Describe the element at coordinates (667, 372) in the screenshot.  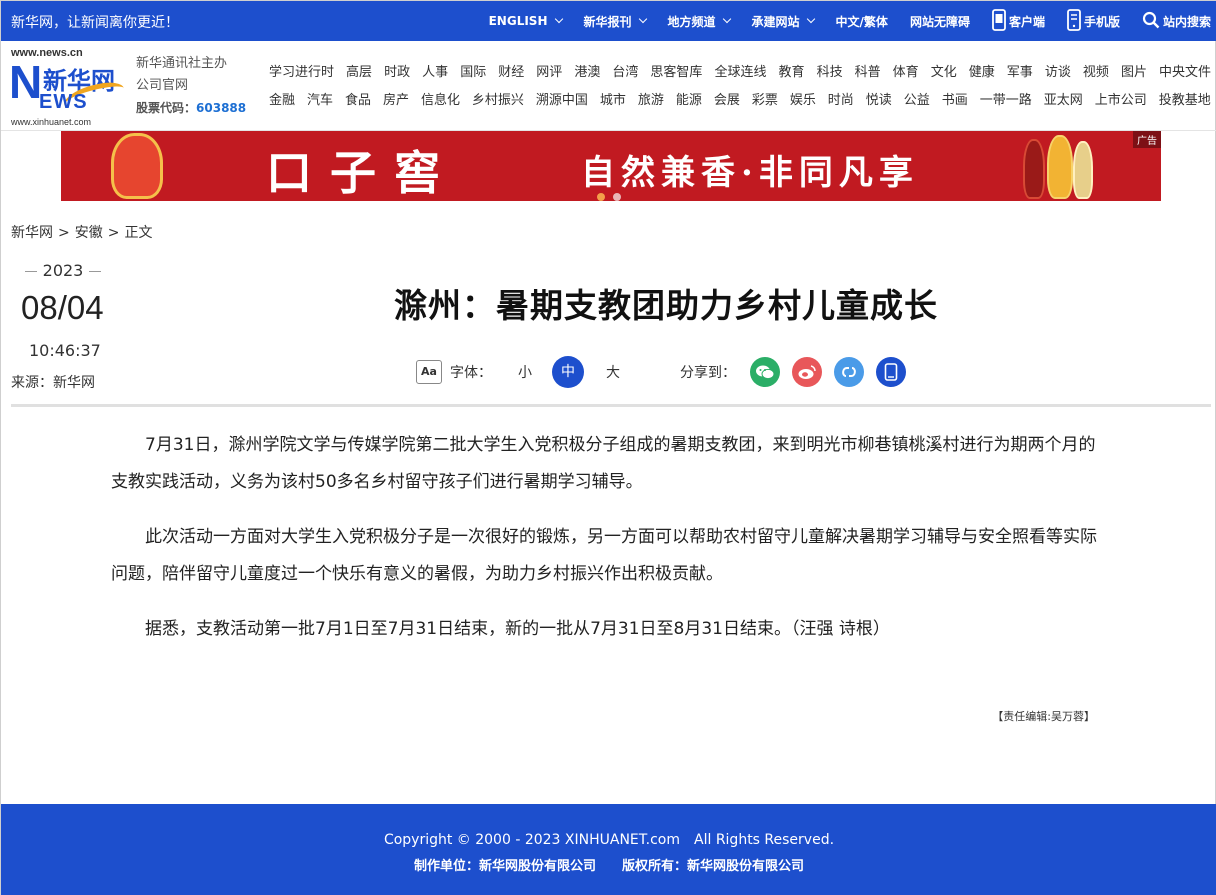
I see `article-tools: Aa 字体： 小 中 大 分享到：` at that location.